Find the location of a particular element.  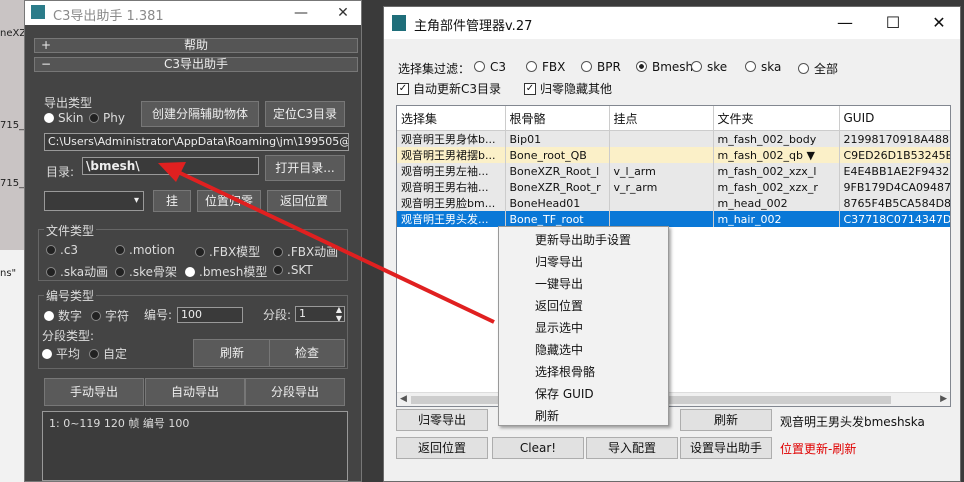

menu-item-show-selected: 显示选中 is located at coordinates (559, 327).